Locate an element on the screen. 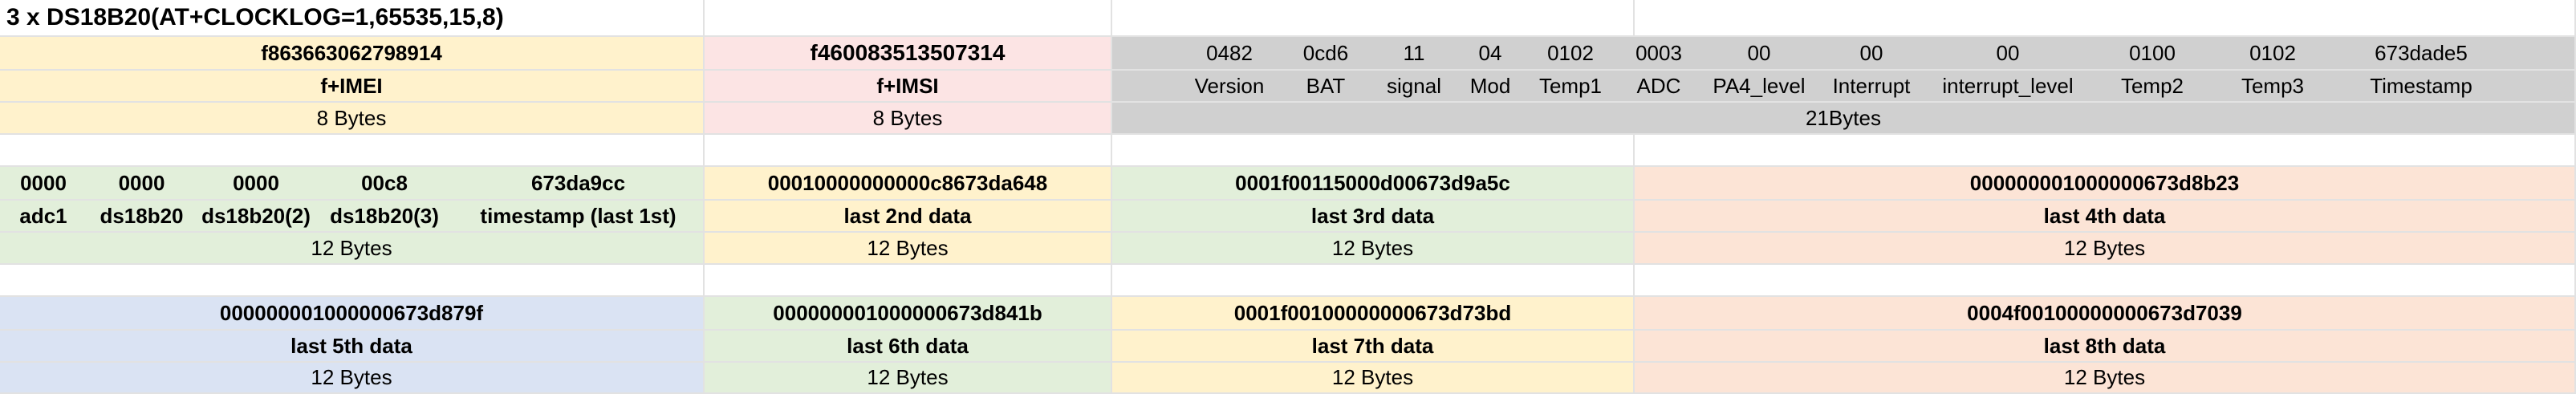 The image size is (2576, 394). first-data-values: 0000 0000 0000 00c8 673da9cc is located at coordinates (352, 184).